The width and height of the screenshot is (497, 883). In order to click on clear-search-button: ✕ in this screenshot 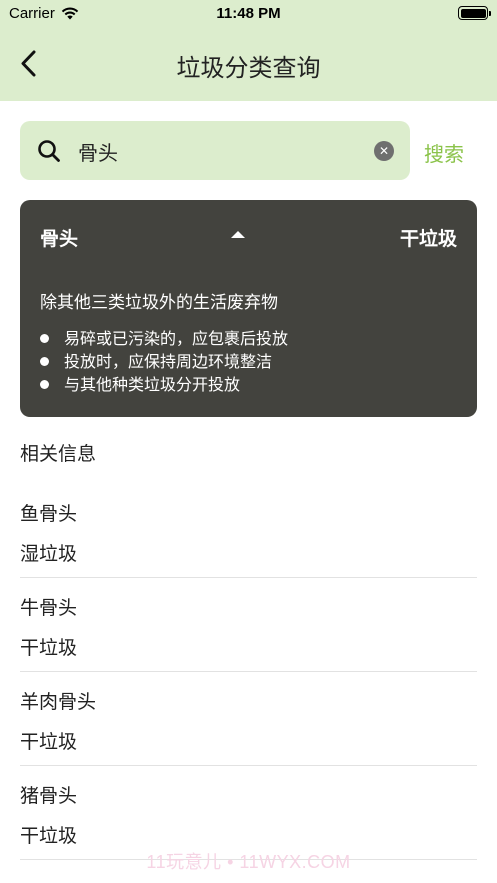, I will do `click(384, 151)`.